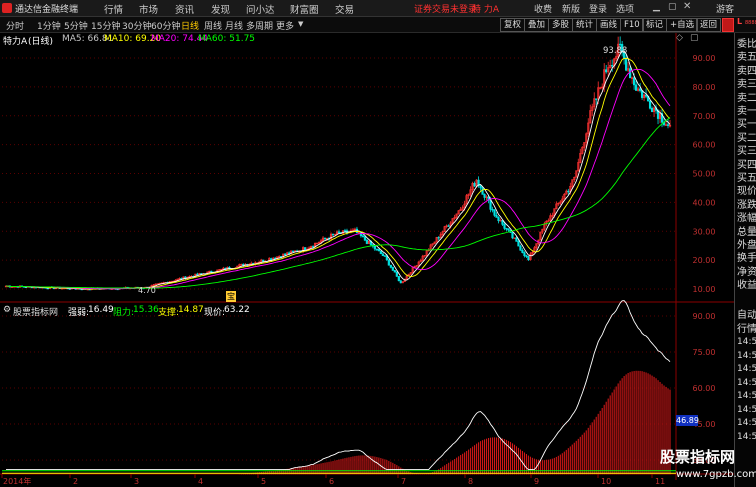 This screenshot has width=756, height=487. I want to click on sub-tick-label: 75.00, so click(704, 352).